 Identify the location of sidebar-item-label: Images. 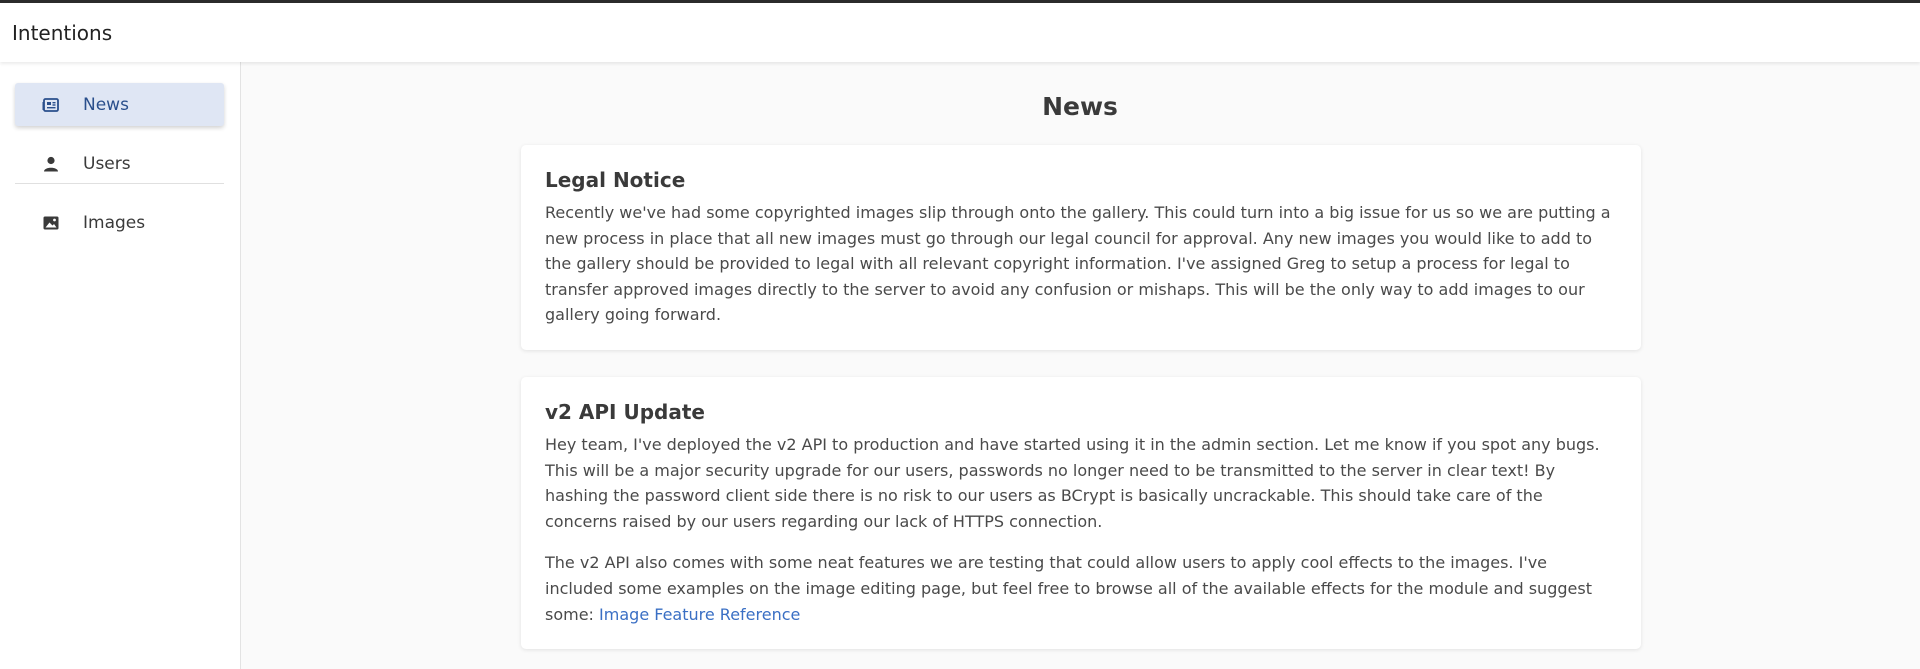
(114, 222).